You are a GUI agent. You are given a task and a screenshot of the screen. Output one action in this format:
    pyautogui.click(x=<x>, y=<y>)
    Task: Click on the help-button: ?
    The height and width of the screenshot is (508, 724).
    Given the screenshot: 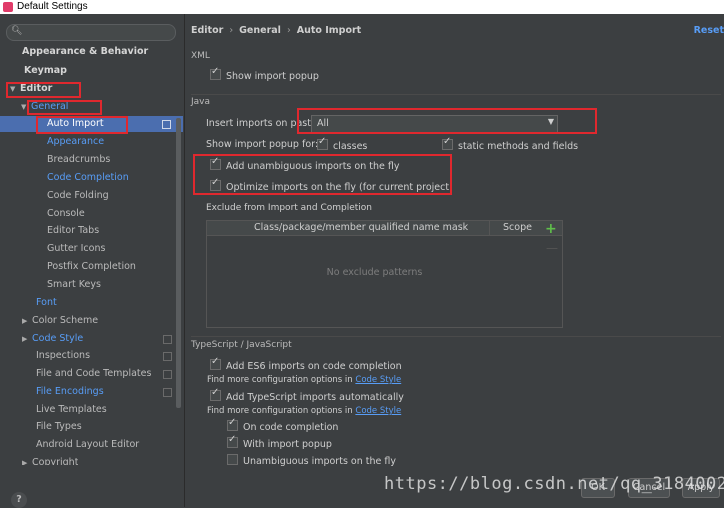 What is the action you would take?
    pyautogui.click(x=19, y=500)
    